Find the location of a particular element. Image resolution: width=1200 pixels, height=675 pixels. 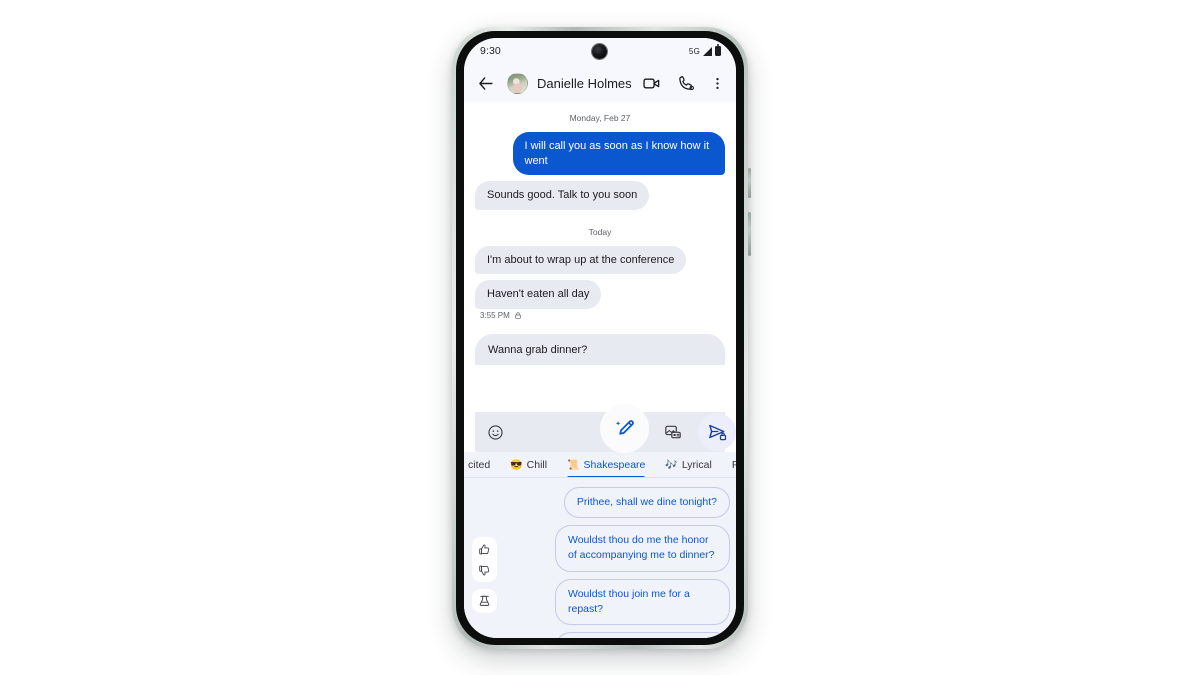

message-timestamp-row: 3:55 PM is located at coordinates (600, 314).